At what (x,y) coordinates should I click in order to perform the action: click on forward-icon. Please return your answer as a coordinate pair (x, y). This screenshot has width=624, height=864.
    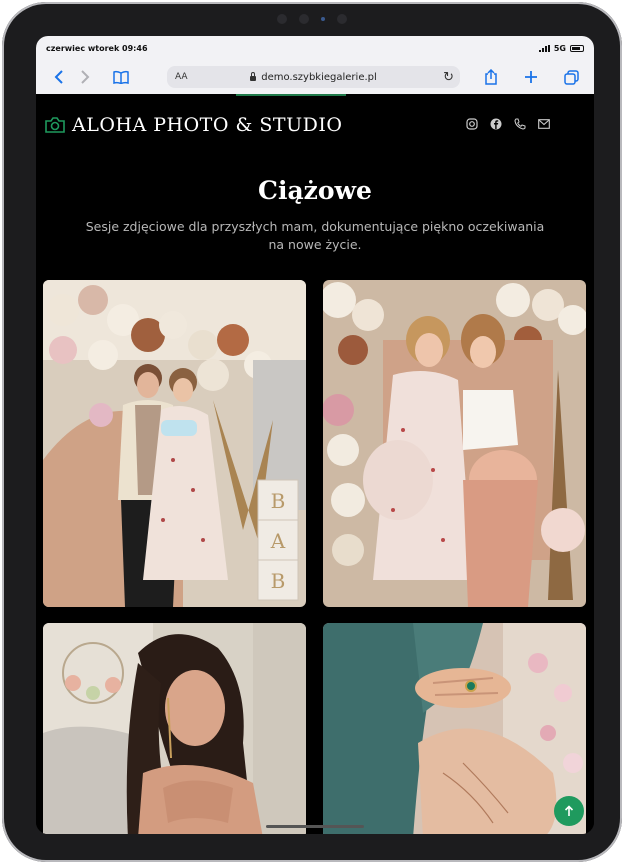
    Looking at the image, I should click on (85, 77).